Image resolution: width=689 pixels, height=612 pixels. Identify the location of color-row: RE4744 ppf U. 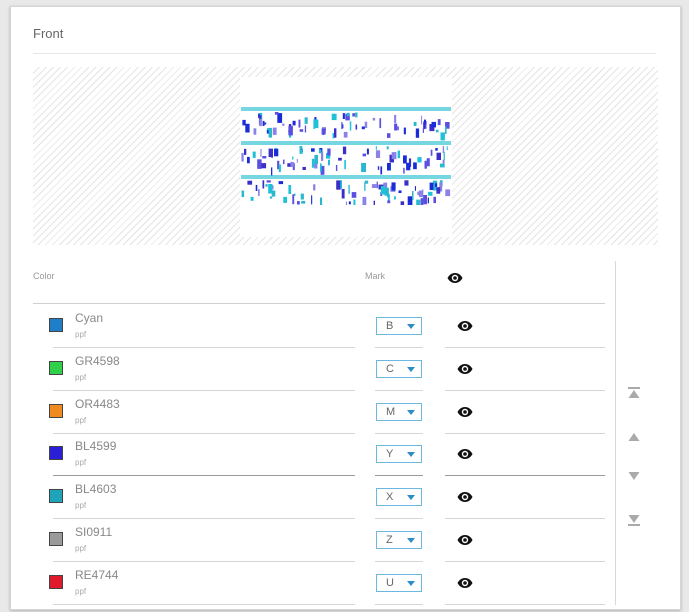
(319, 583).